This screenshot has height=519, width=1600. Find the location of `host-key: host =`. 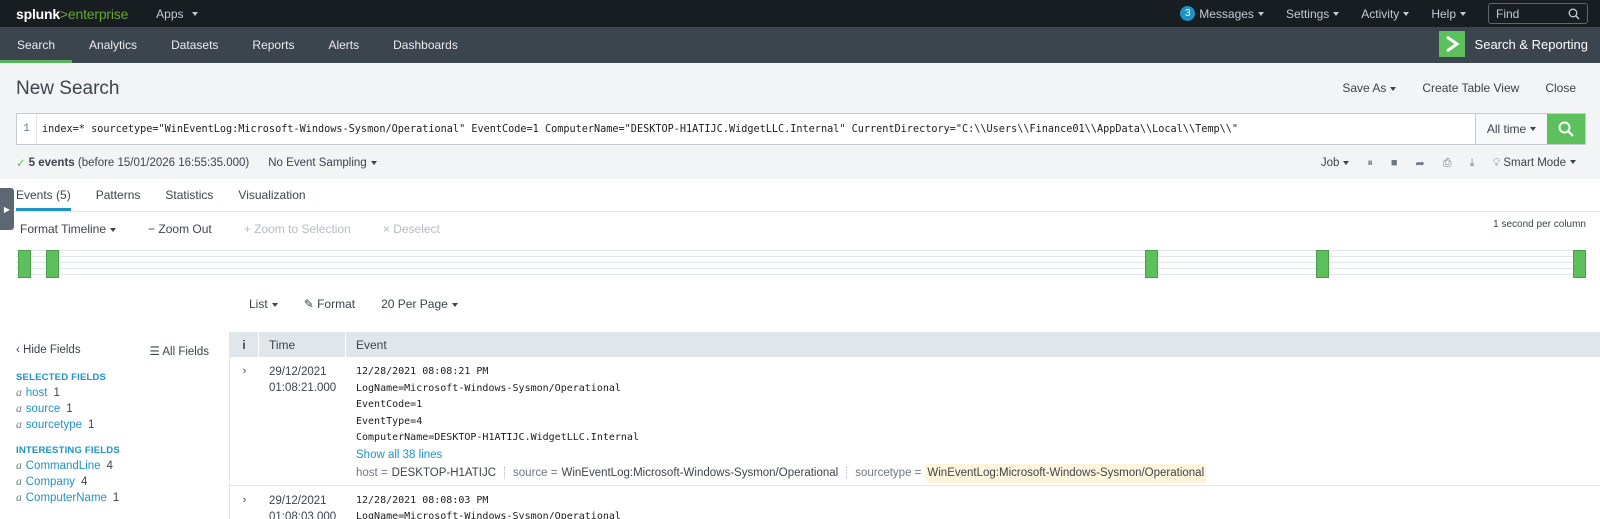

host-key: host = is located at coordinates (372, 473).